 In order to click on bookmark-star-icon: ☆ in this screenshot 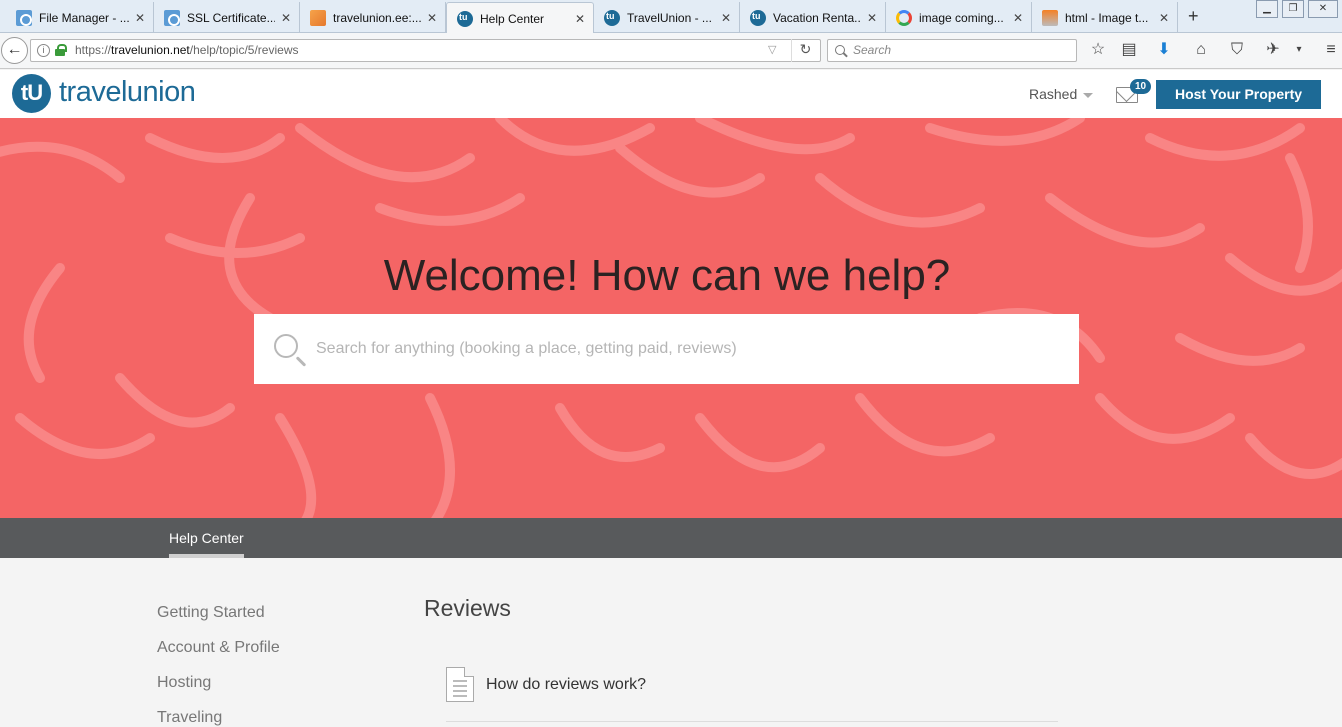, I will do `click(1098, 50)`.